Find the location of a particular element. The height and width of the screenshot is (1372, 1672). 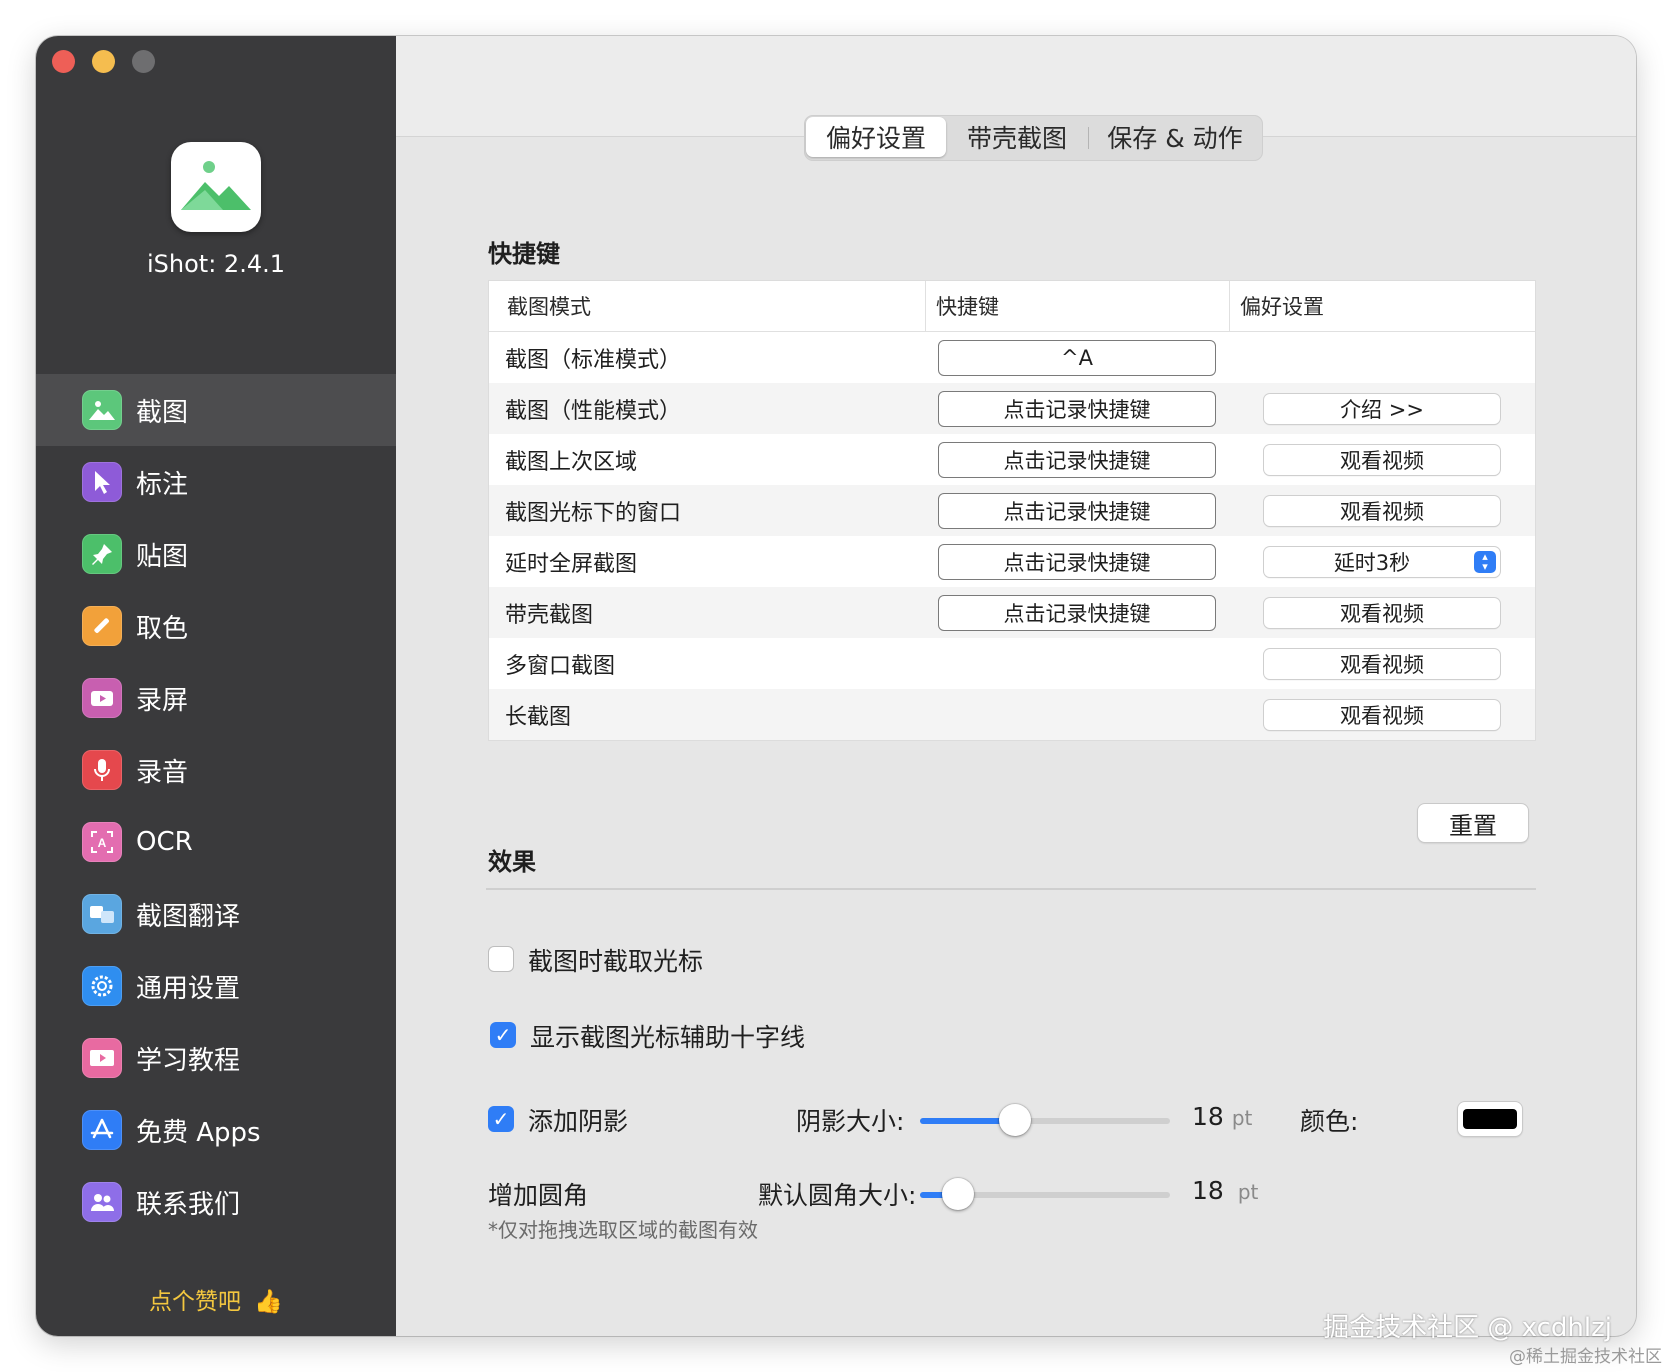

watermark-subtext: @稀土掘金技术社区 is located at coordinates (1585, 1357).